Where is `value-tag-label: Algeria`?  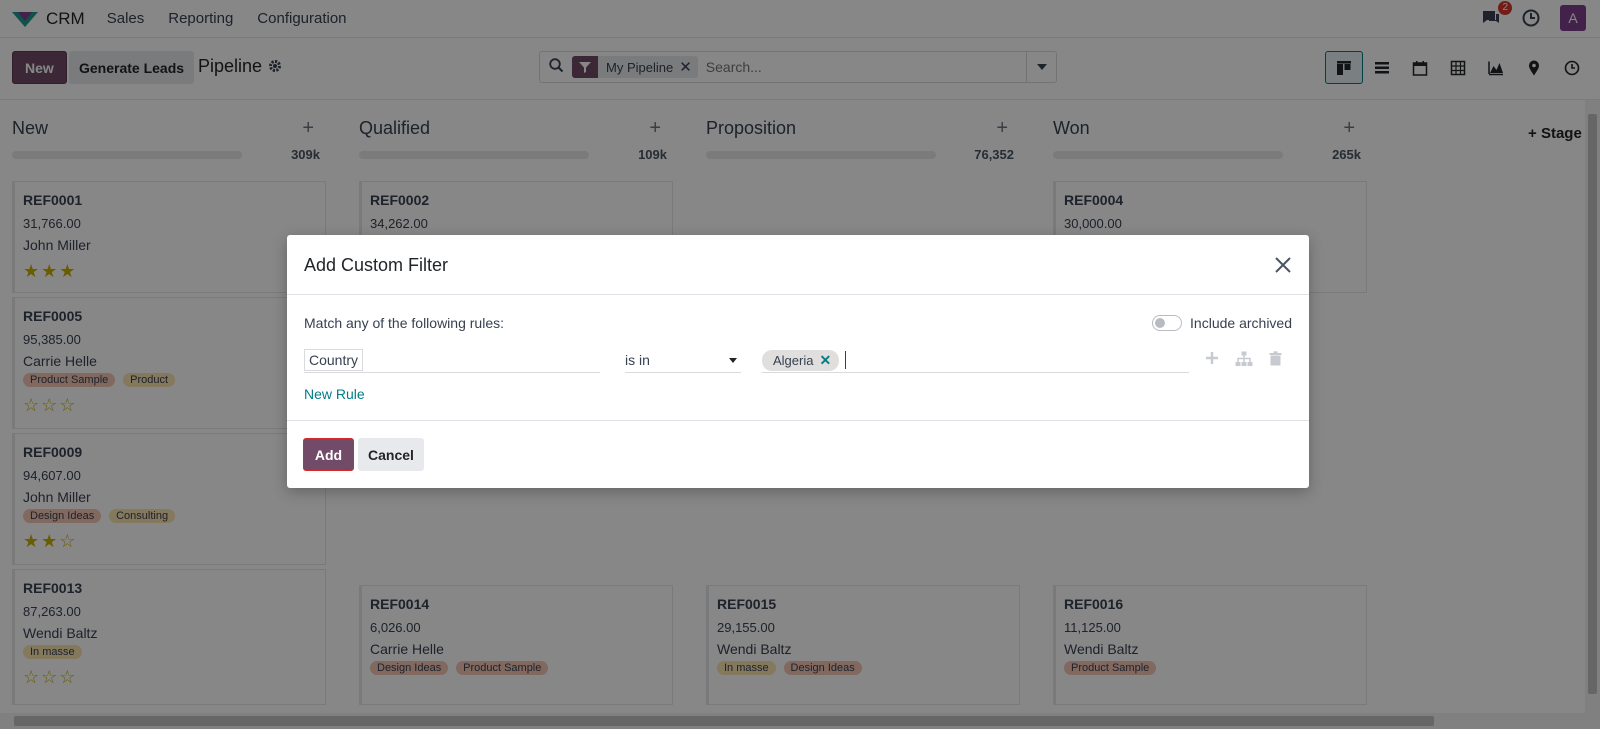
value-tag-label: Algeria is located at coordinates (793, 360).